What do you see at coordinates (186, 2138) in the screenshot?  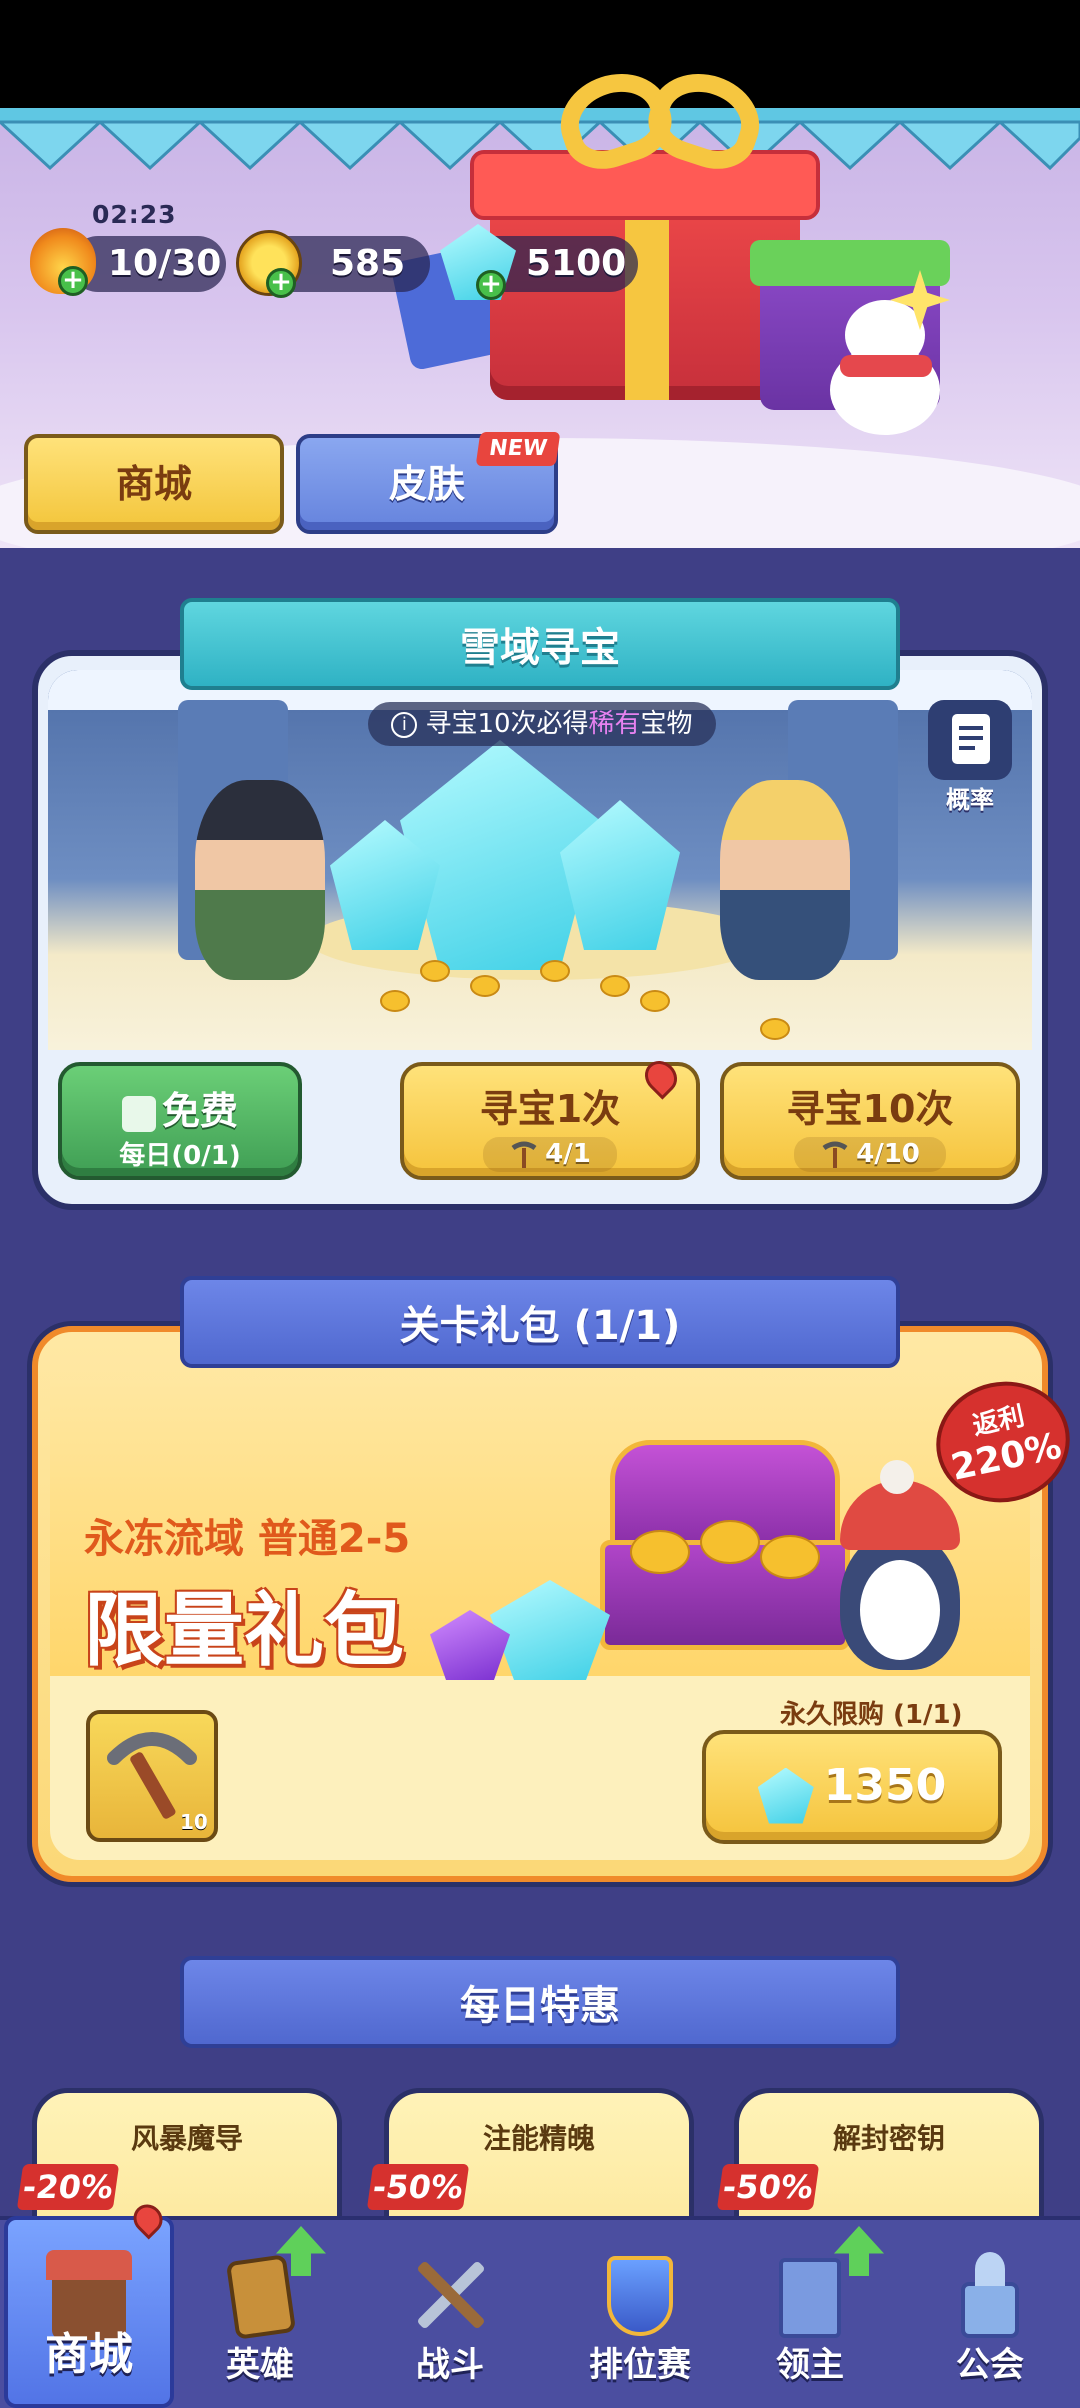 I see `deal-name: 风暴魔导` at bounding box center [186, 2138].